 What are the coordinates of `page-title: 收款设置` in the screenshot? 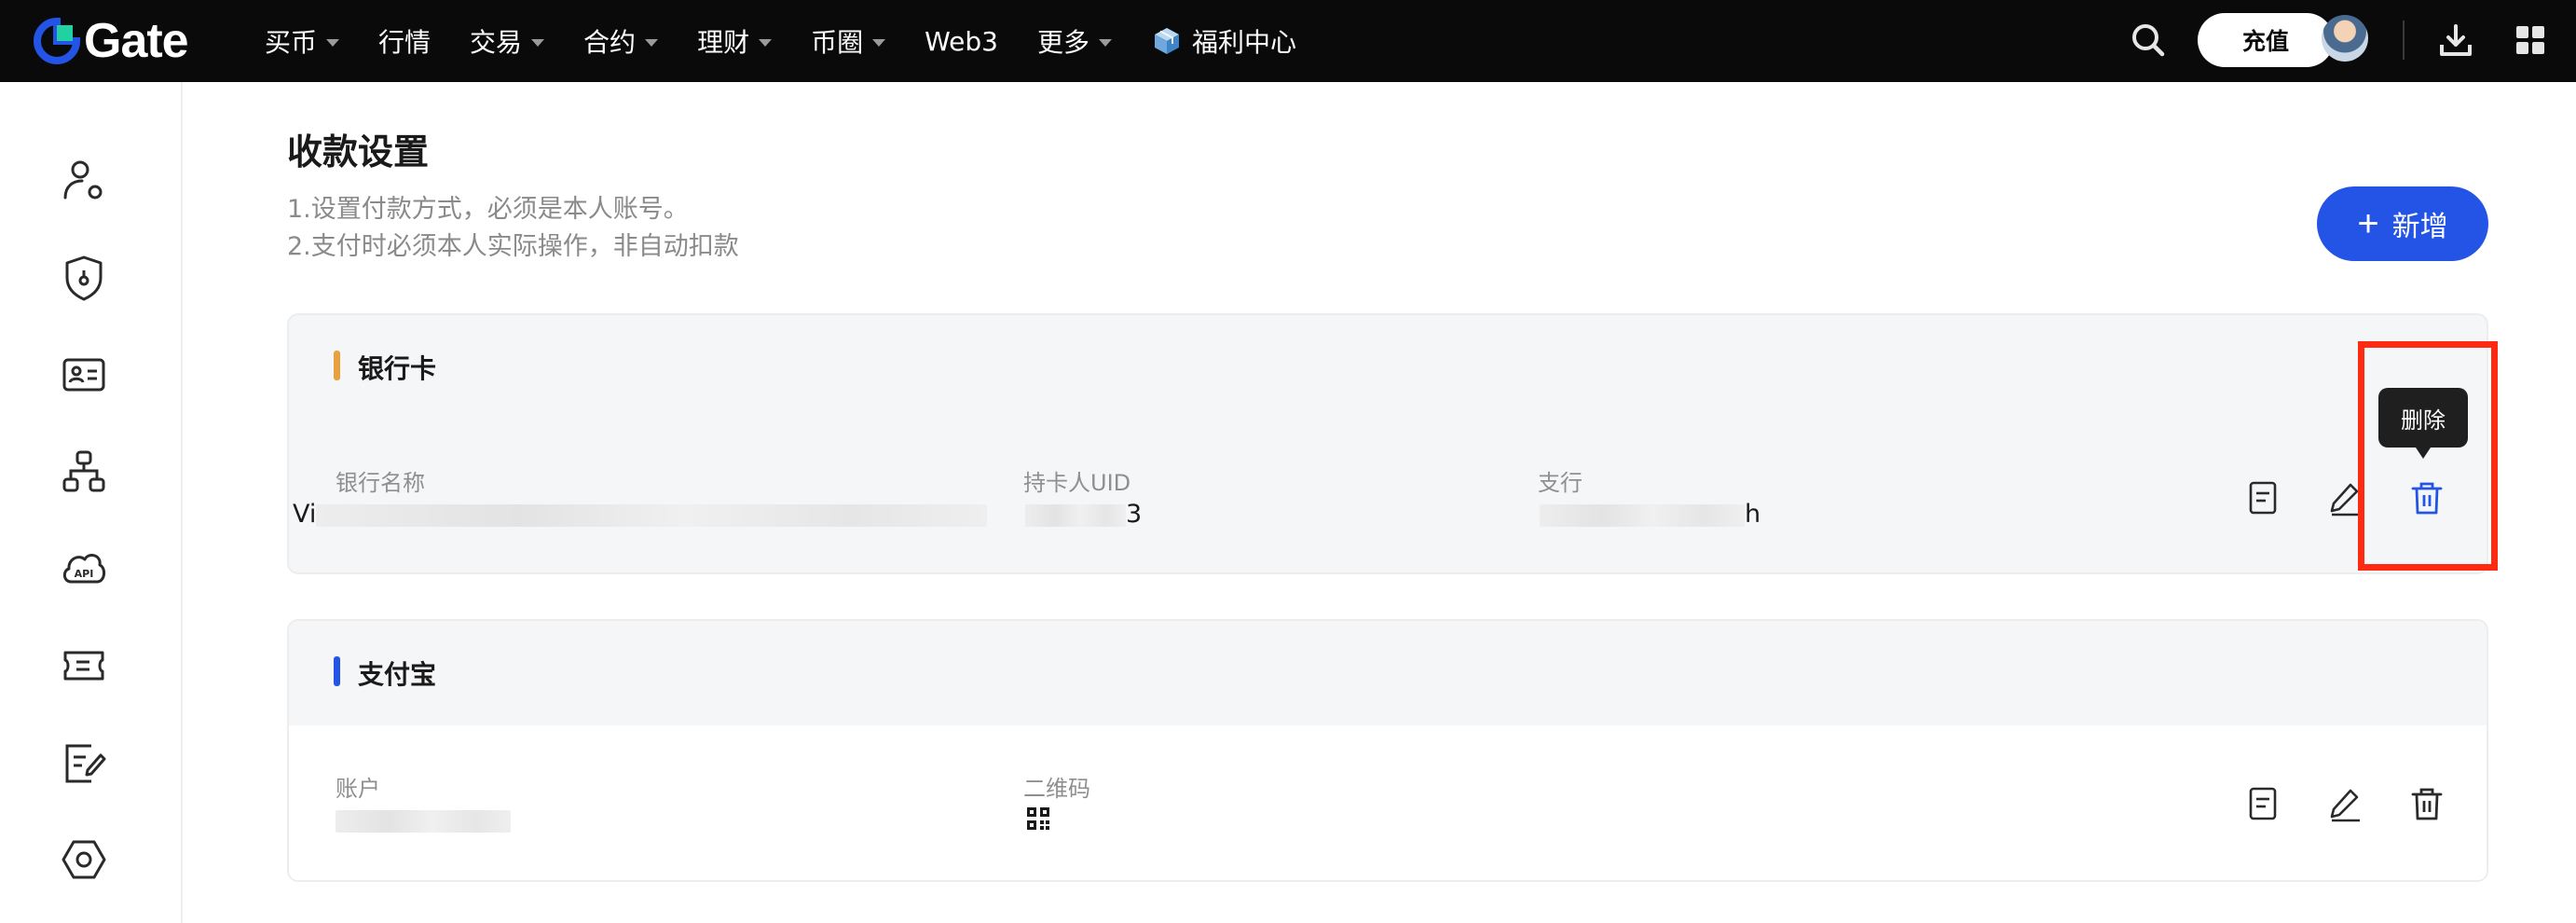 It's located at (358, 151).